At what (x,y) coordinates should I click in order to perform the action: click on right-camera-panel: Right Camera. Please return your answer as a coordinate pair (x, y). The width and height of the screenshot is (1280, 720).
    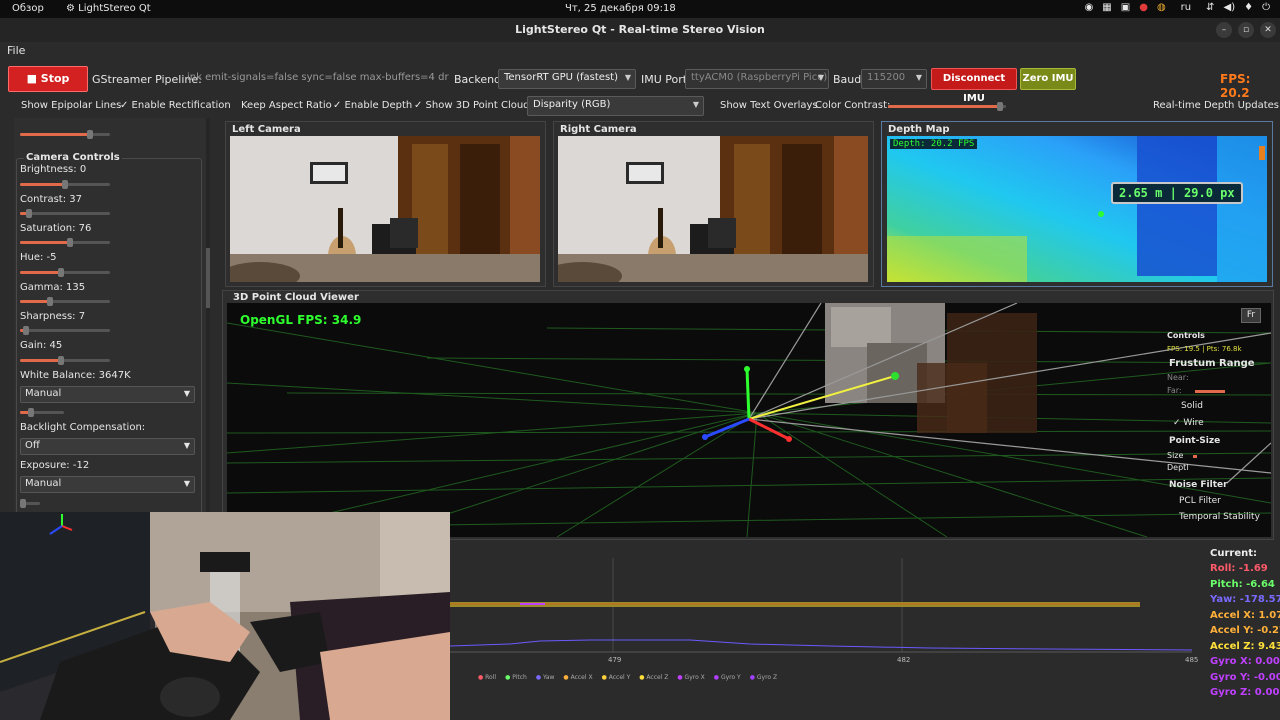
    Looking at the image, I should click on (713, 204).